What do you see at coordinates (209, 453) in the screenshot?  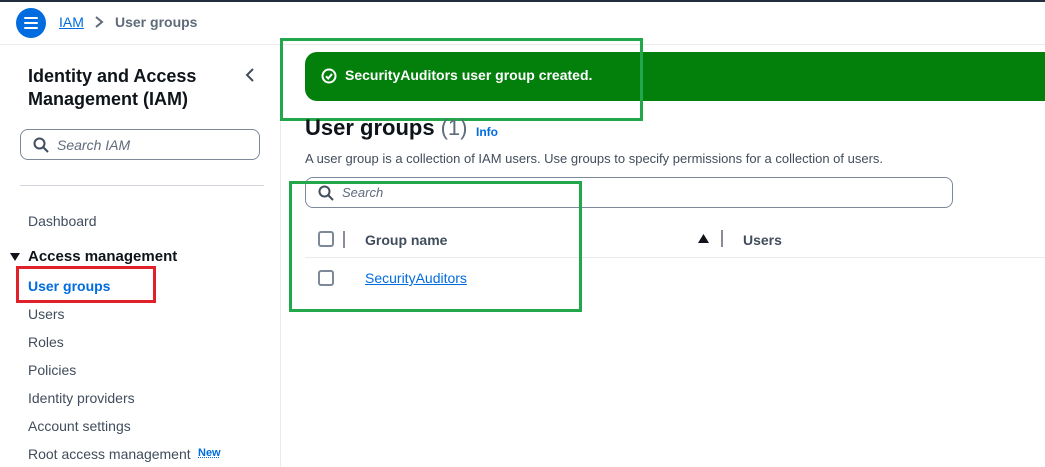 I see `new-badge: New` at bounding box center [209, 453].